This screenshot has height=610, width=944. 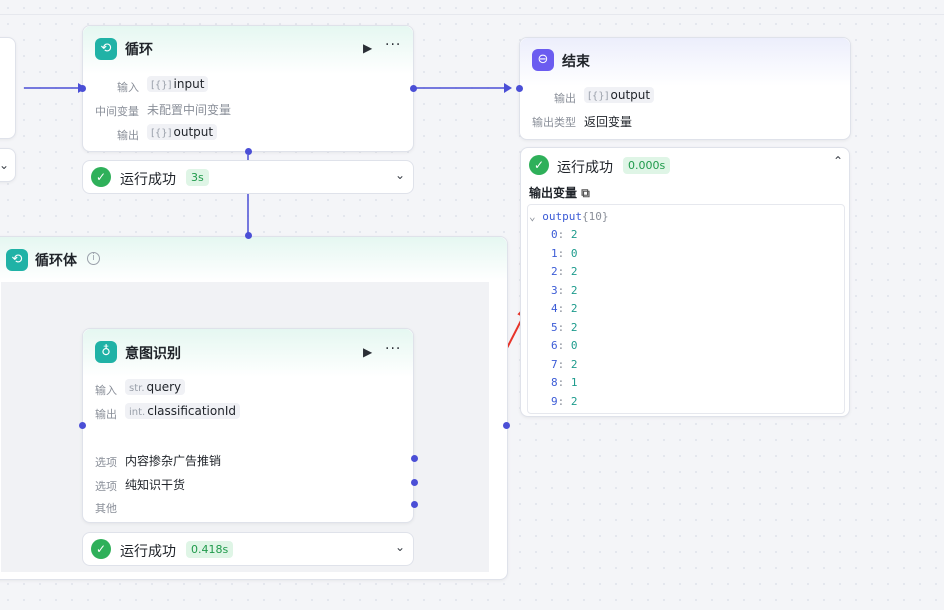 What do you see at coordinates (139, 50) in the screenshot?
I see `loop-node-title: 循环` at bounding box center [139, 50].